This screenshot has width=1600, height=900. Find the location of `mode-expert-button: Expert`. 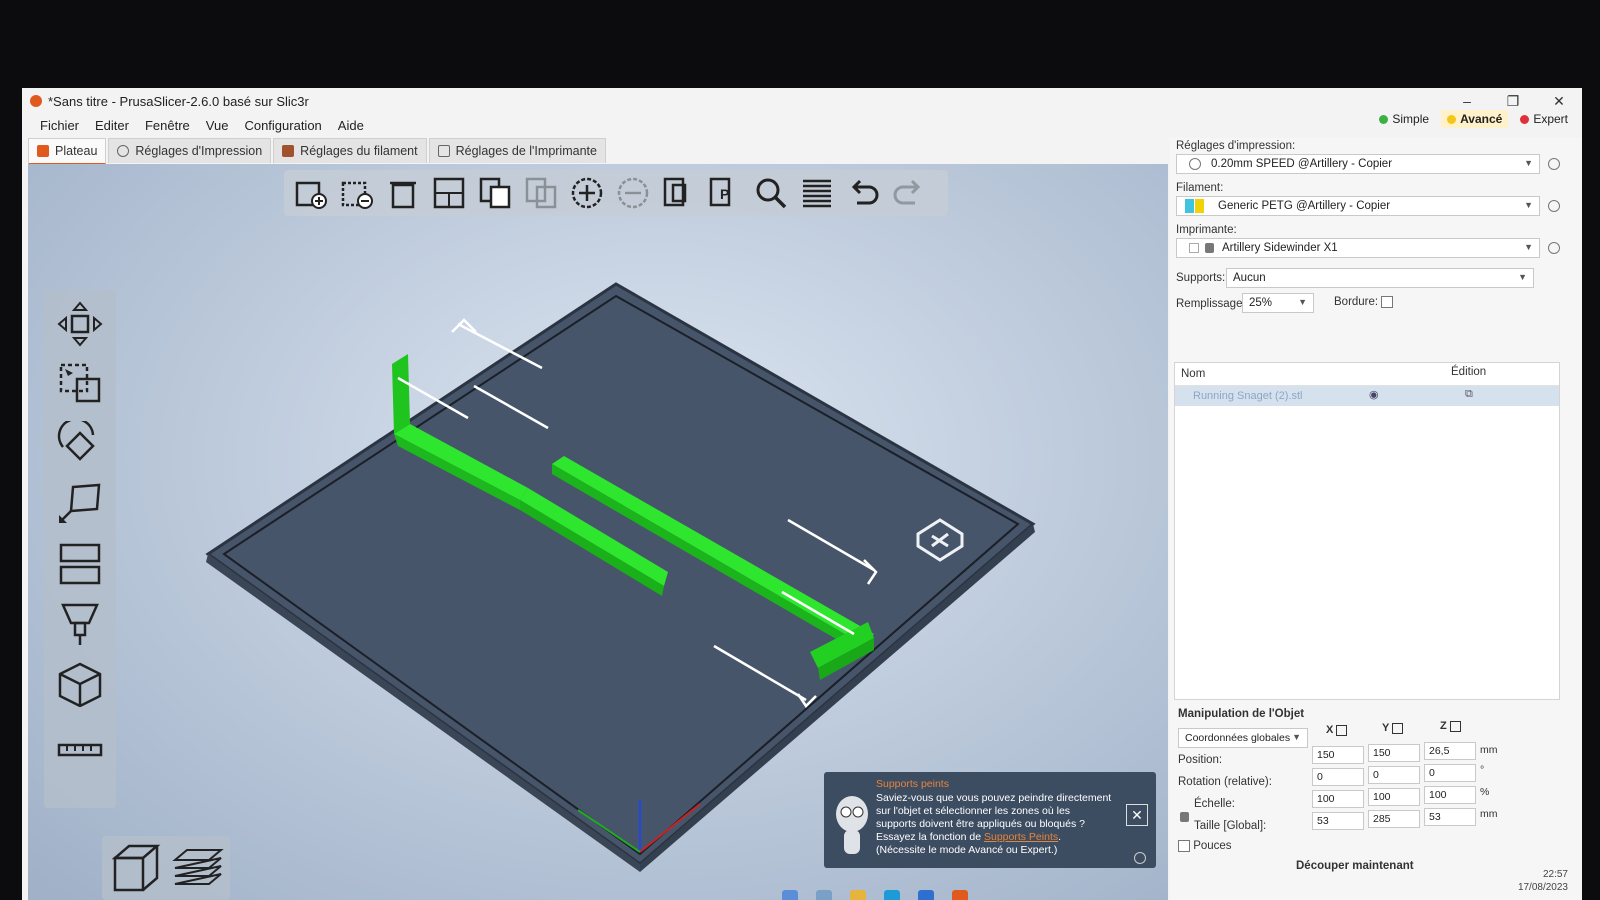

mode-expert-button: Expert is located at coordinates (1544, 119).